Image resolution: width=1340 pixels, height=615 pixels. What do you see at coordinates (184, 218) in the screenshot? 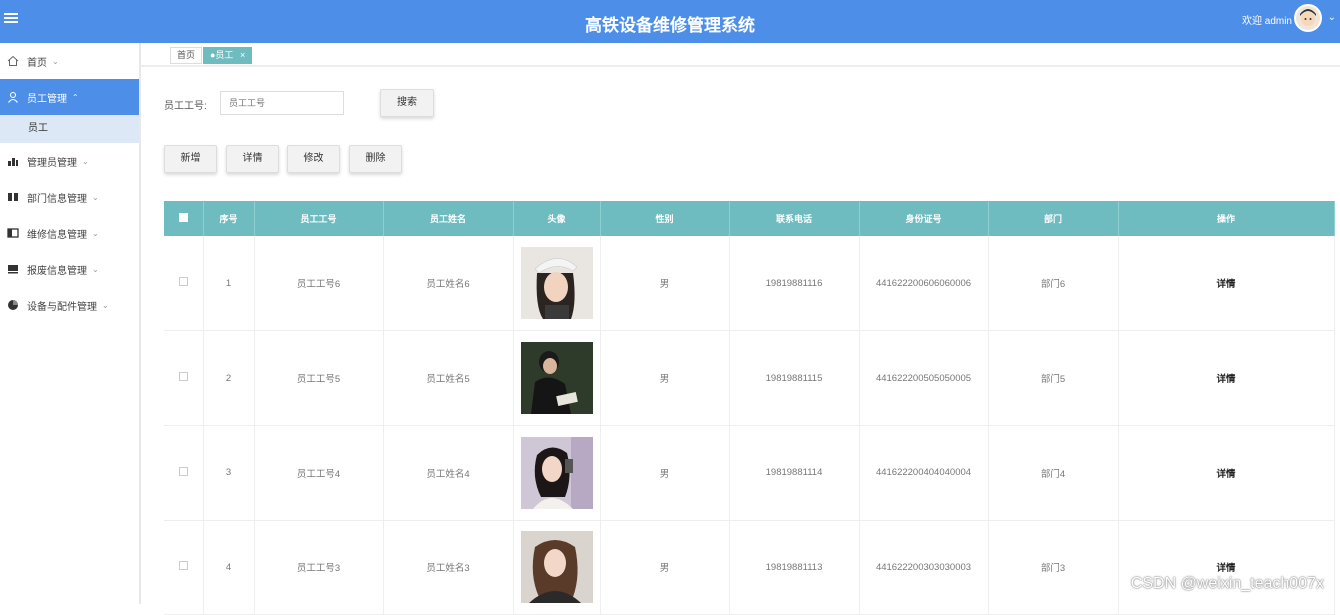
I see `select-all-checkbox` at bounding box center [184, 218].